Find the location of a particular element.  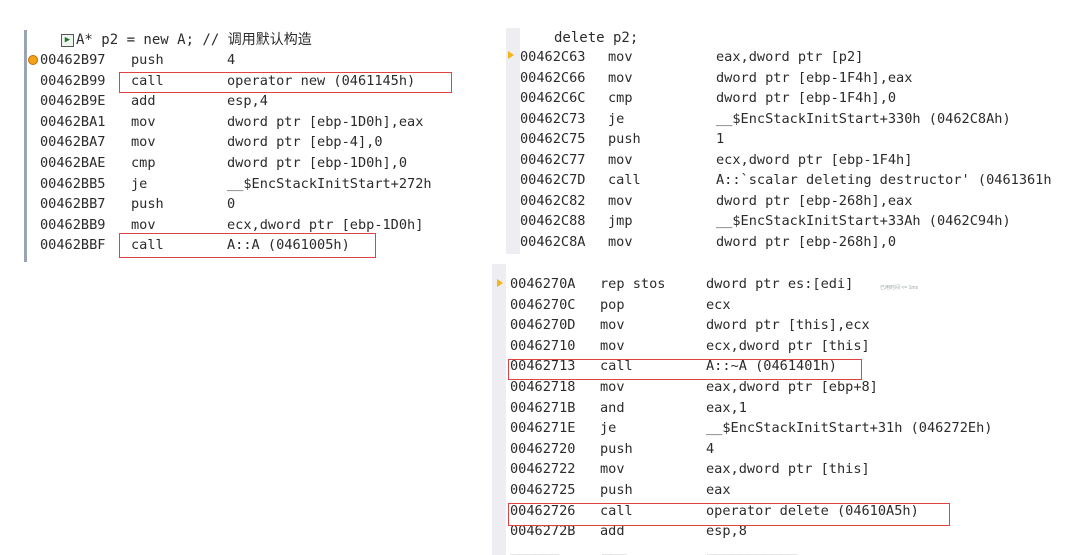

address: 00462BBF is located at coordinates (73, 245).